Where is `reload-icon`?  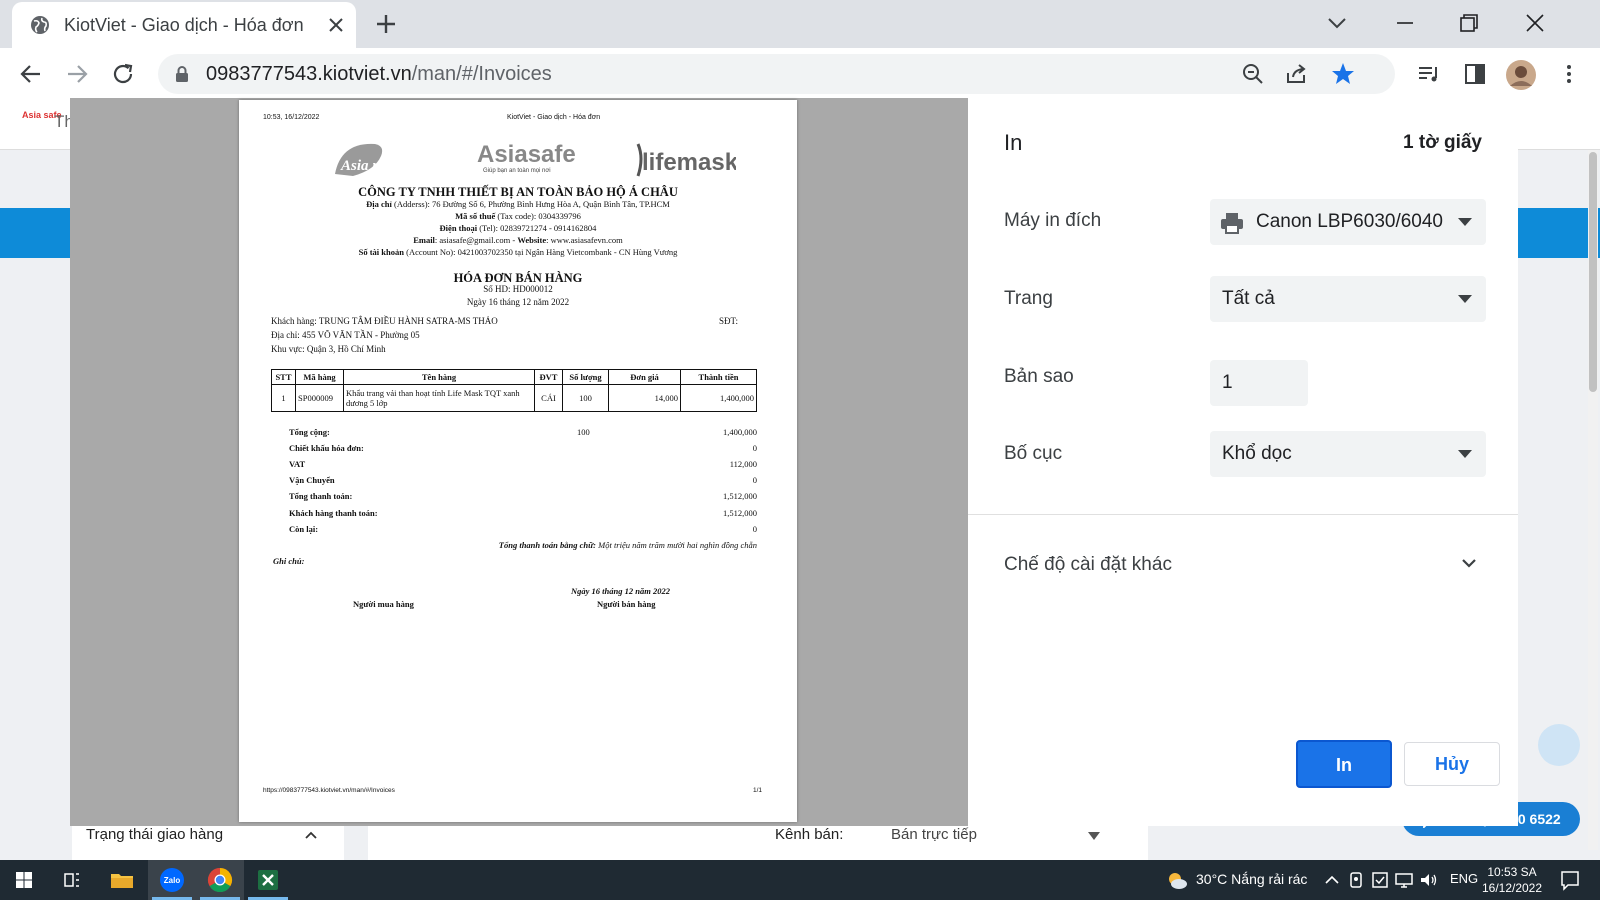
reload-icon is located at coordinates (123, 74).